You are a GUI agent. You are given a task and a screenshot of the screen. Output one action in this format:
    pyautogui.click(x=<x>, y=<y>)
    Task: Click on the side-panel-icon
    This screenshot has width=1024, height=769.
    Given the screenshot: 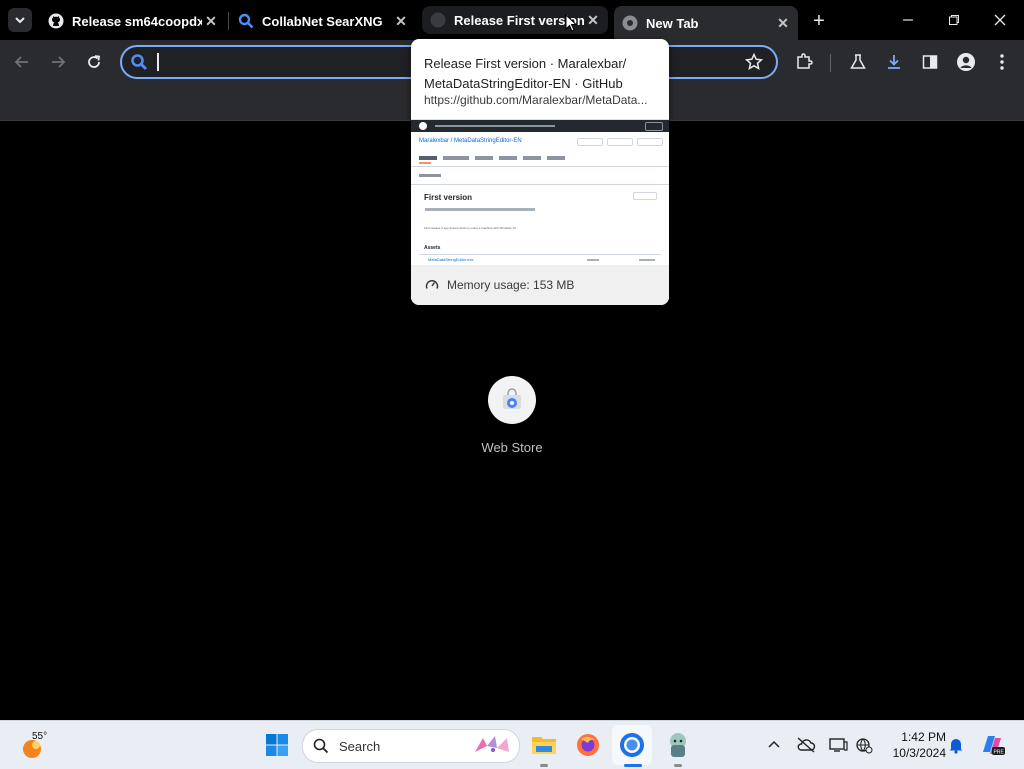 What is the action you would take?
    pyautogui.click(x=930, y=62)
    